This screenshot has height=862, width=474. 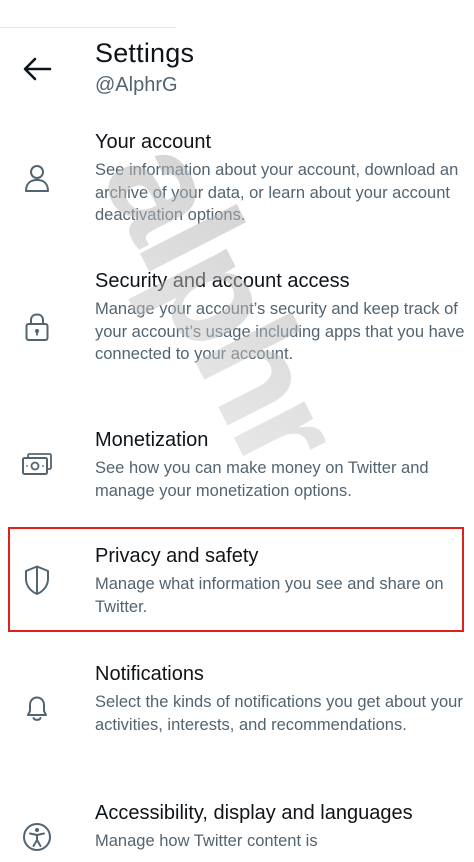 I want to click on settings-header: Settings @AlphrG, so click(x=237, y=59).